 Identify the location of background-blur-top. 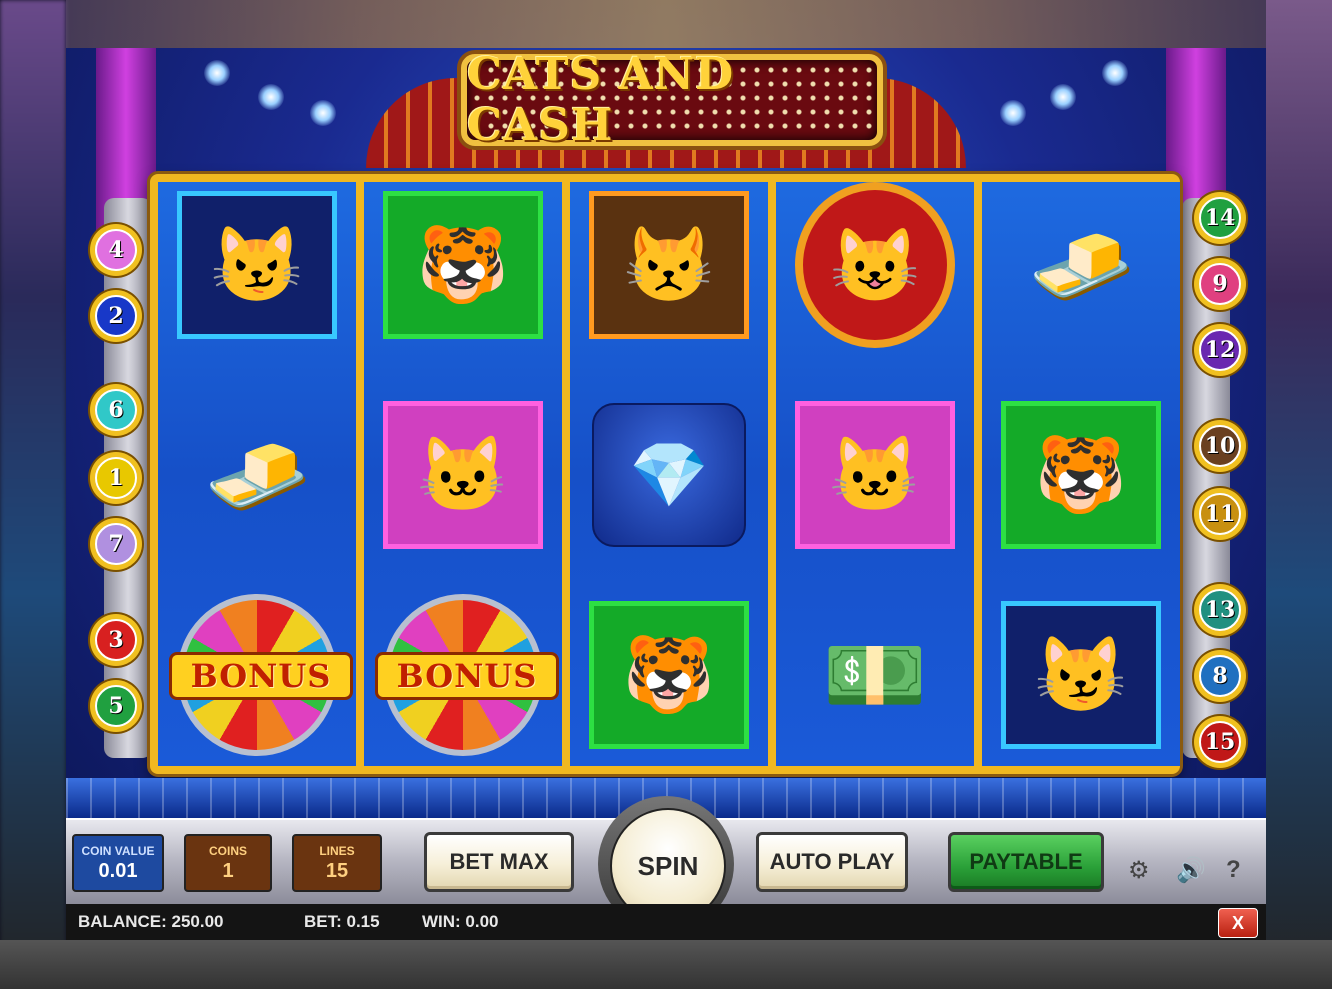
(666, 24).